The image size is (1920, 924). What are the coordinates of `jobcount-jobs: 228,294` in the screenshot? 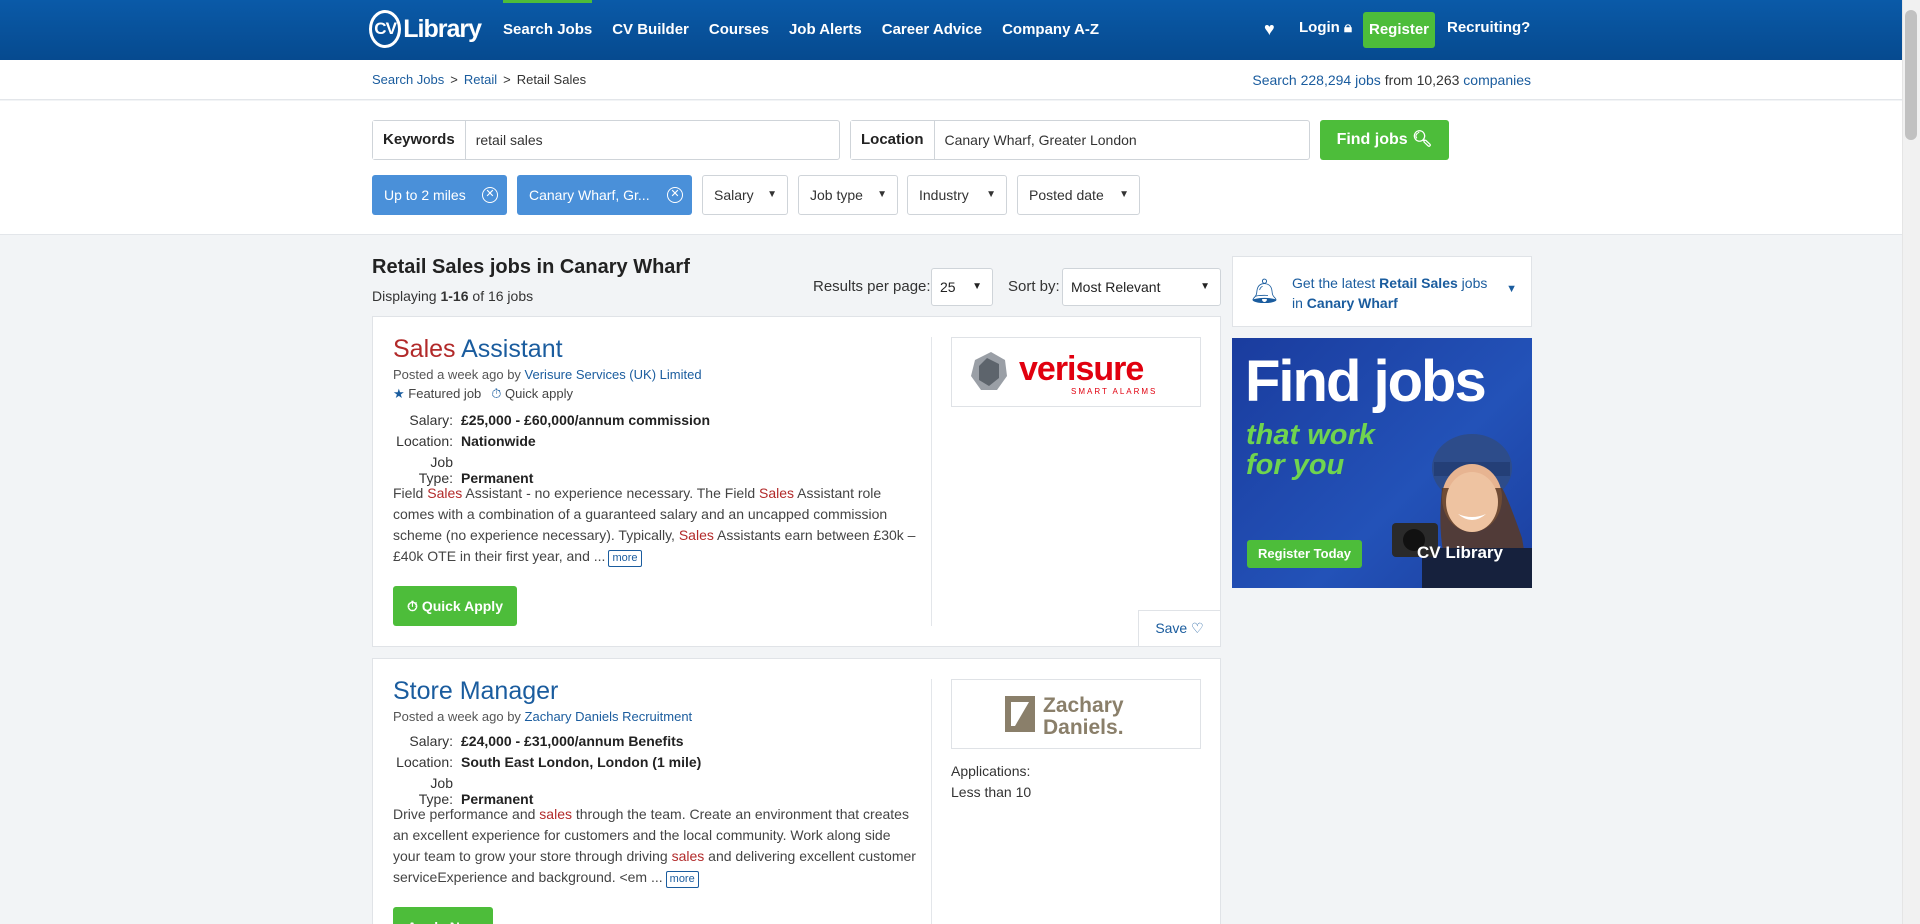 It's located at (1326, 80).